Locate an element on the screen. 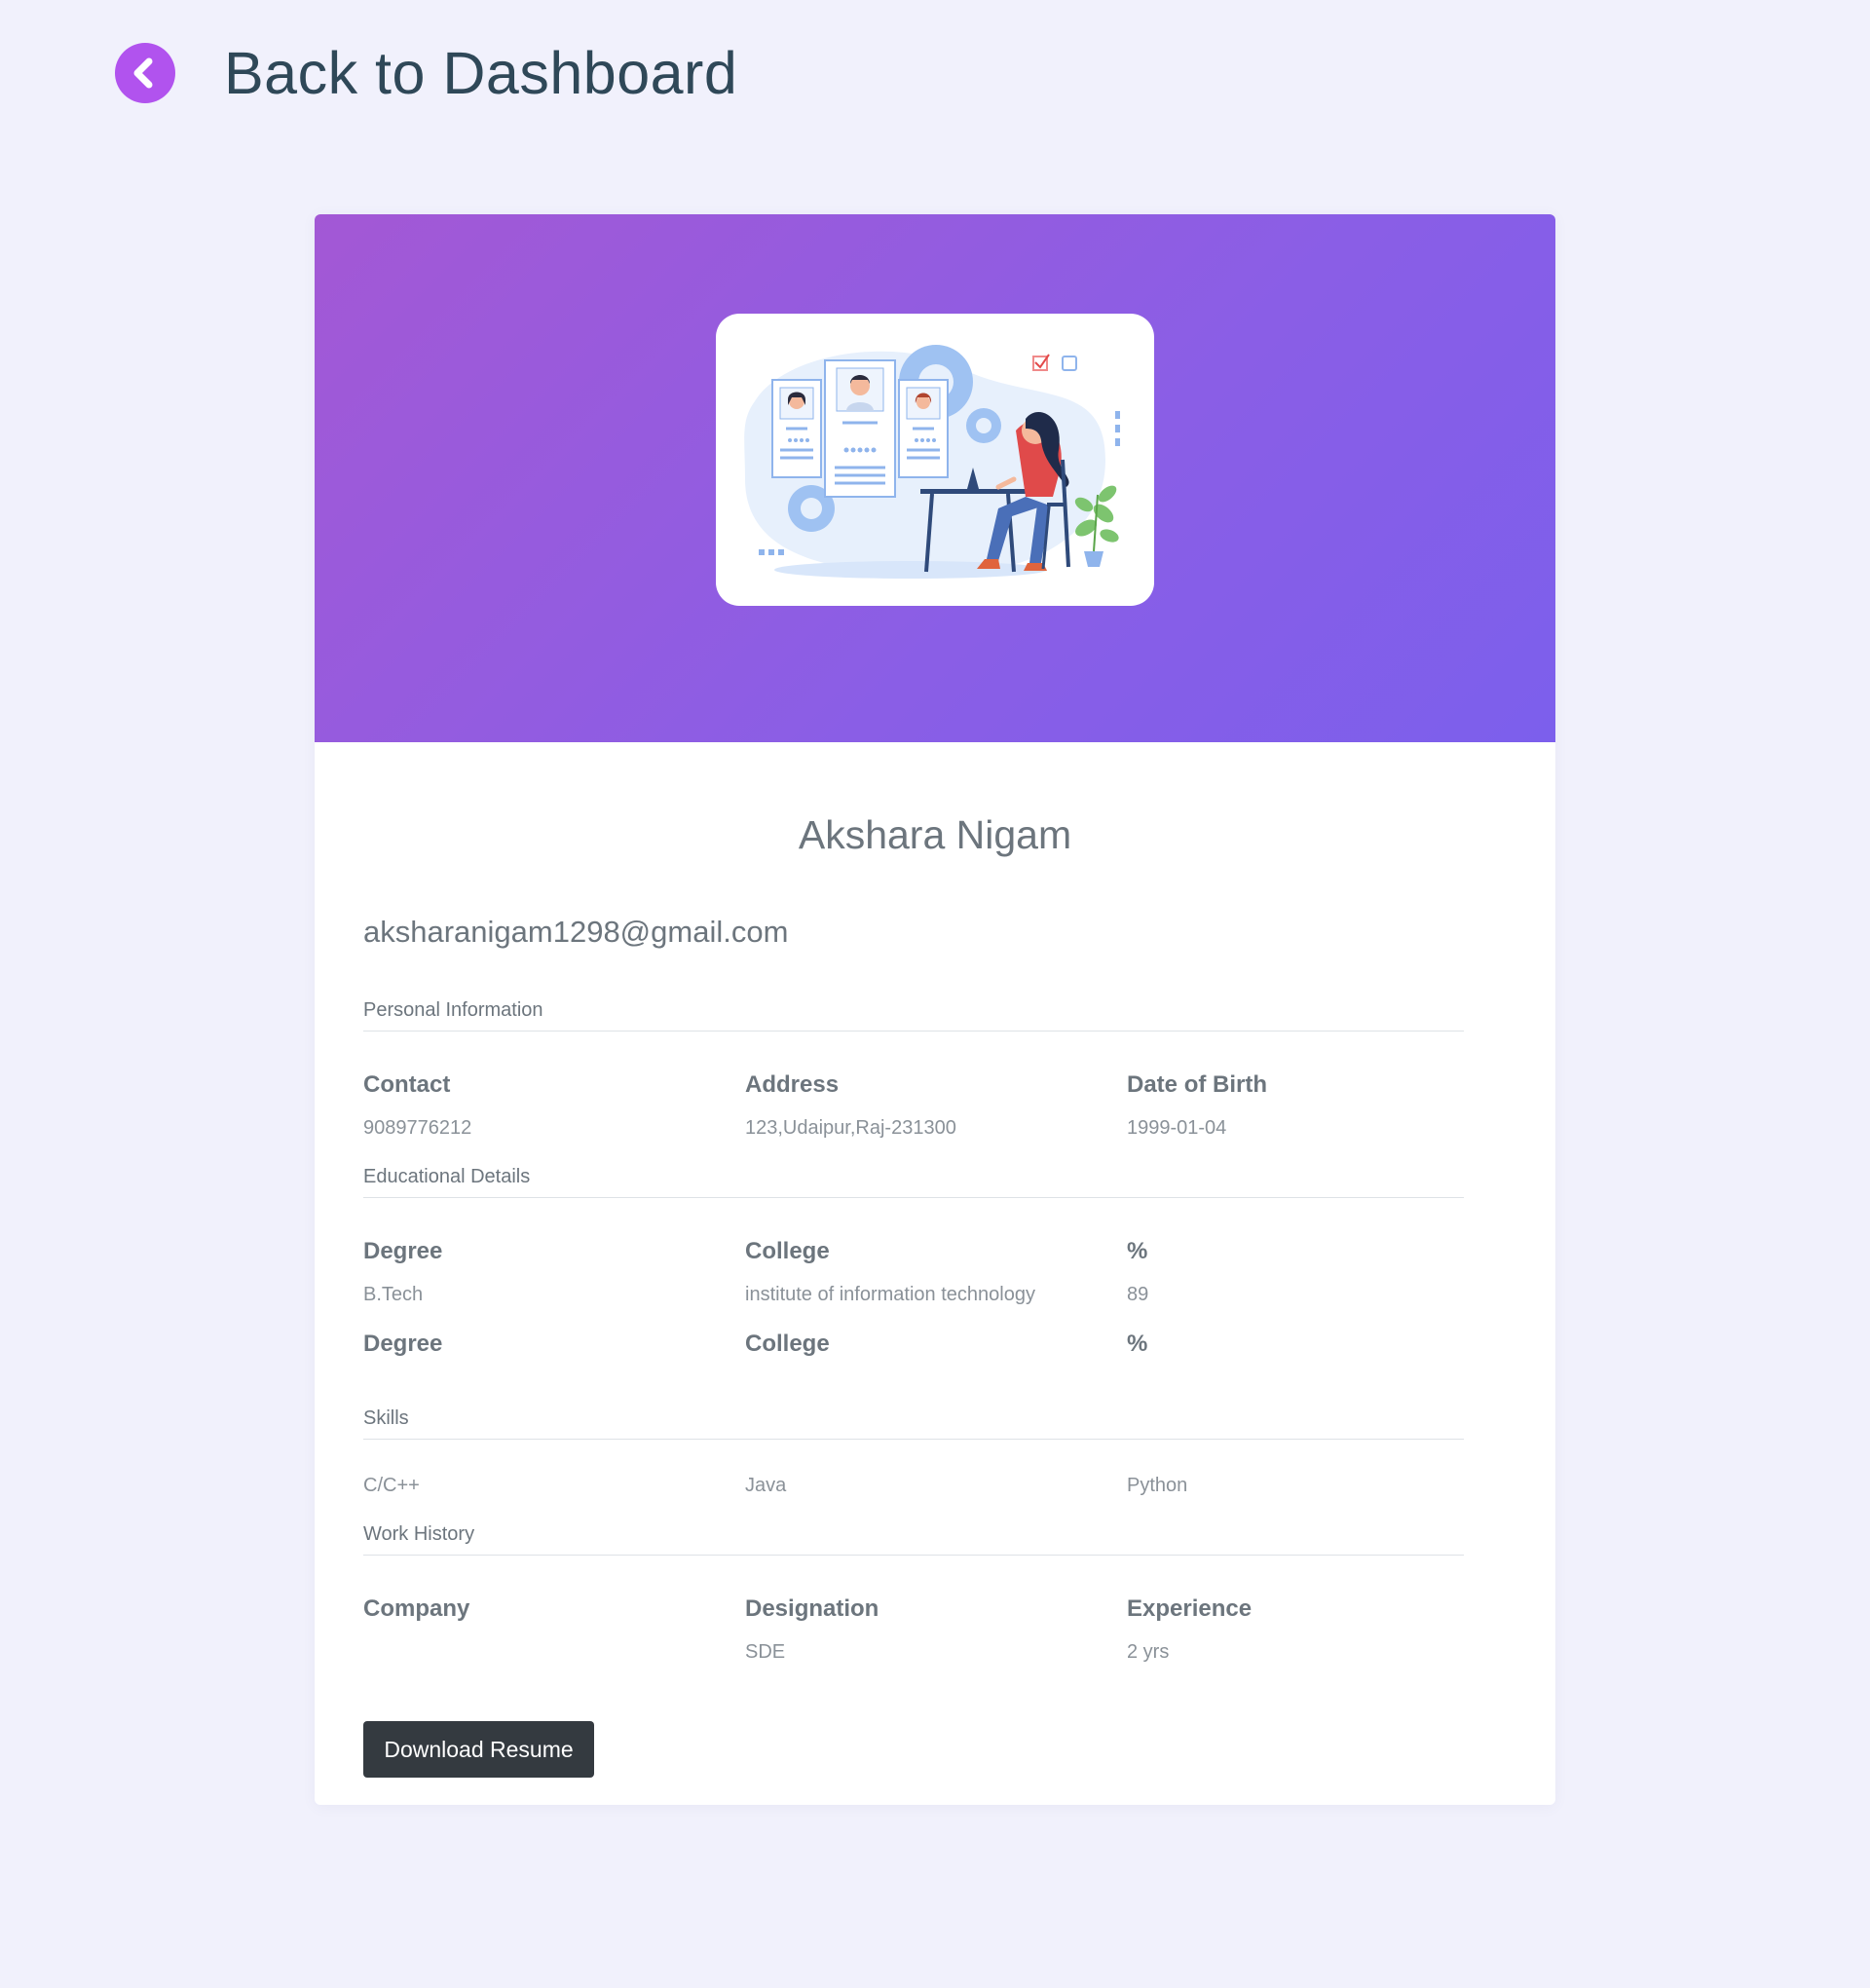 The height and width of the screenshot is (1988, 1870). company-value is located at coordinates (554, 1652).